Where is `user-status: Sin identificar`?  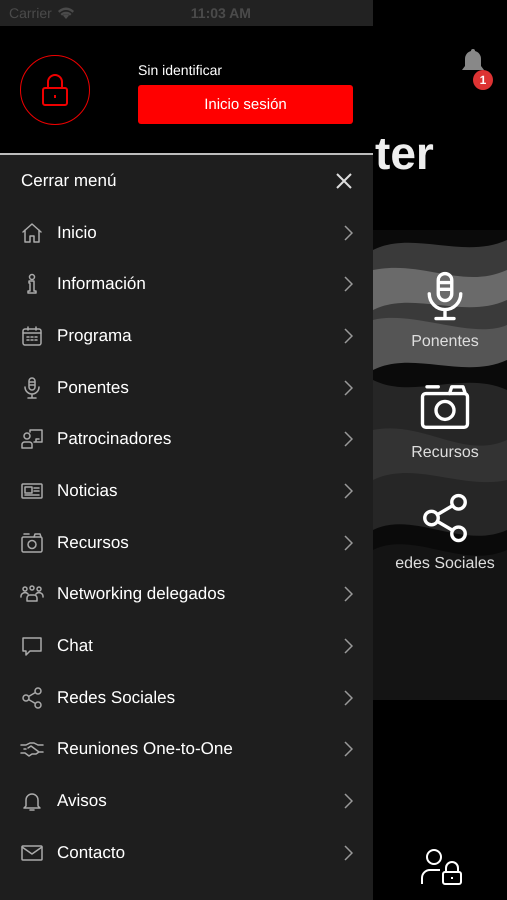 user-status: Sin identificar is located at coordinates (181, 70).